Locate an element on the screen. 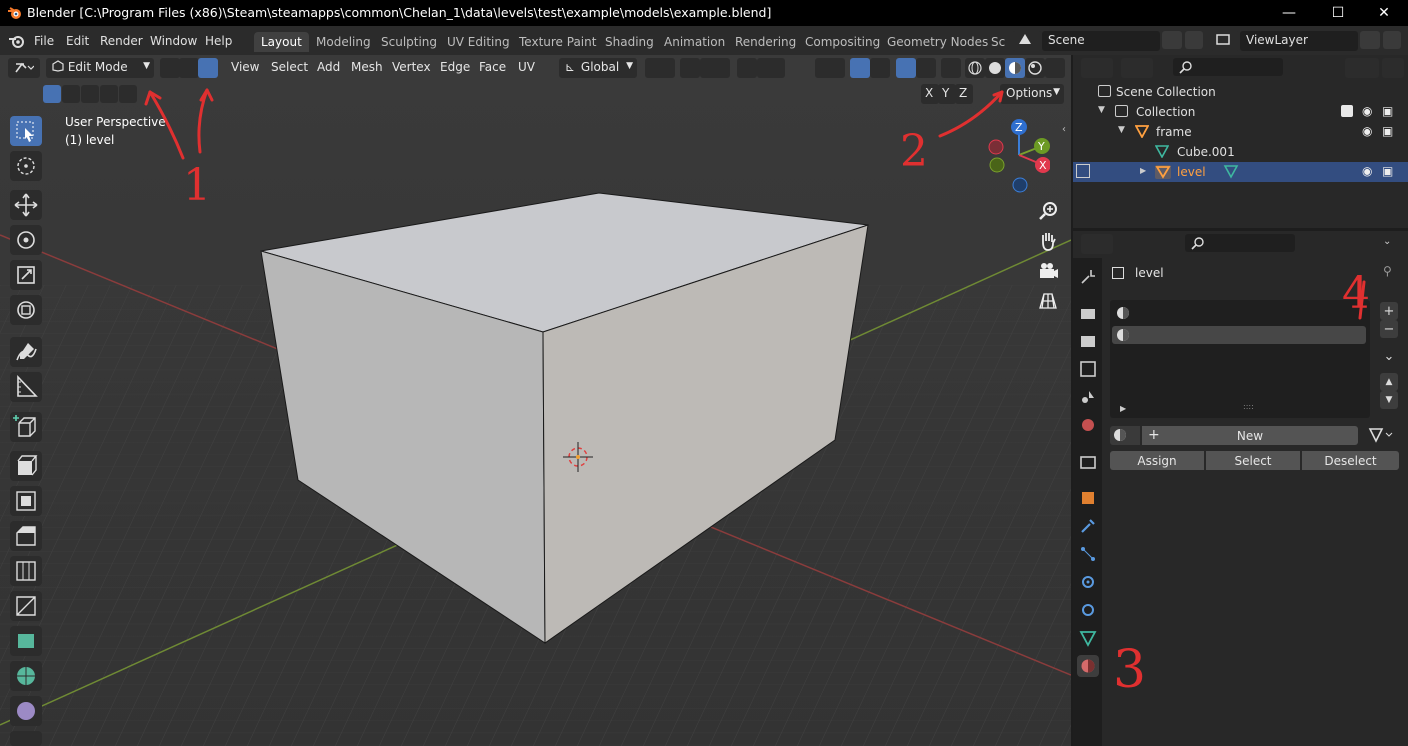 This screenshot has height=746, width=1408. include-checkbox is located at coordinates (1347, 111).